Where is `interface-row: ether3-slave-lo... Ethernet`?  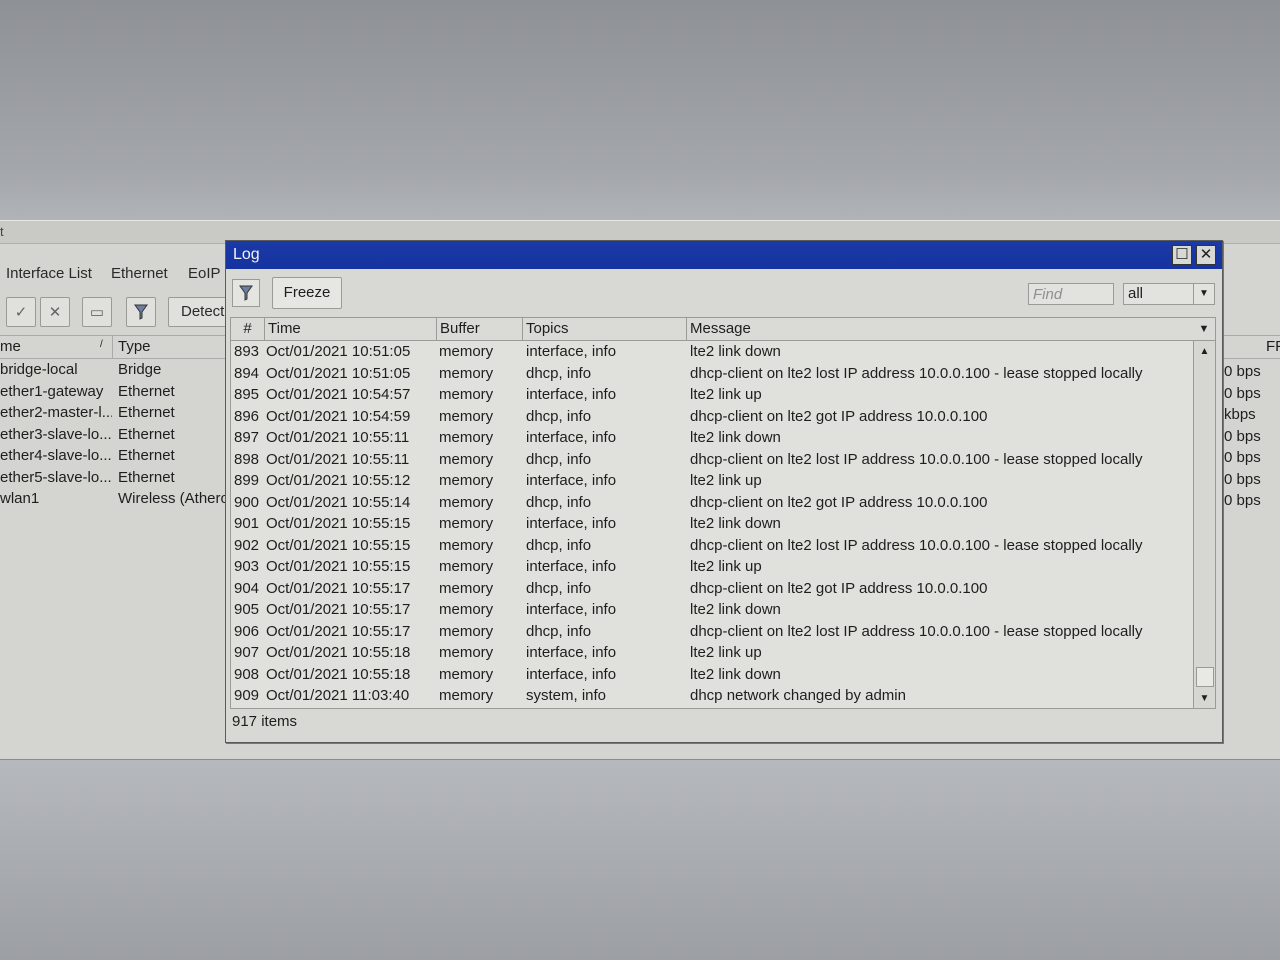 interface-row: ether3-slave-lo... Ethernet is located at coordinates (113, 435).